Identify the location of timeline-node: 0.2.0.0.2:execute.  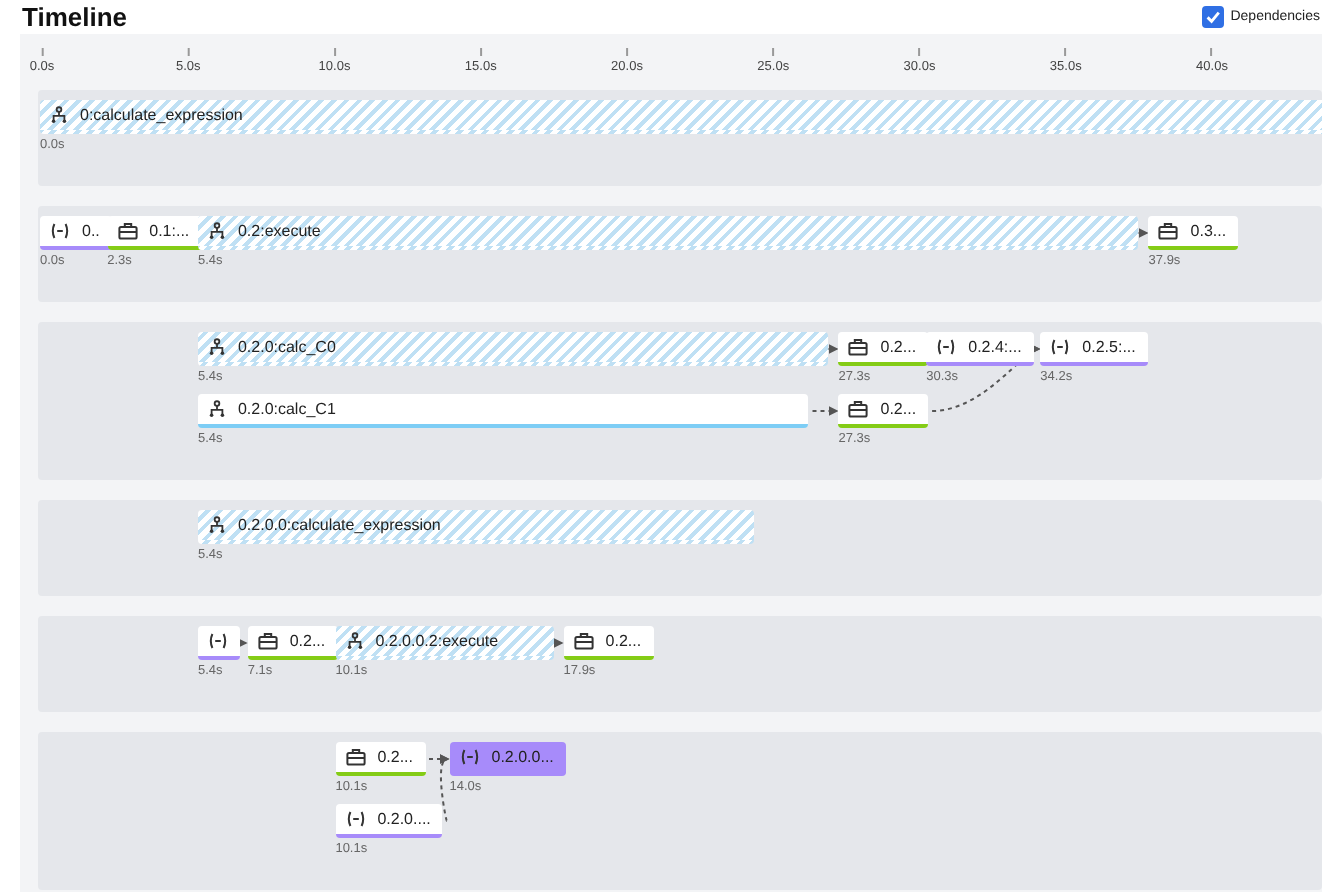
(444, 643).